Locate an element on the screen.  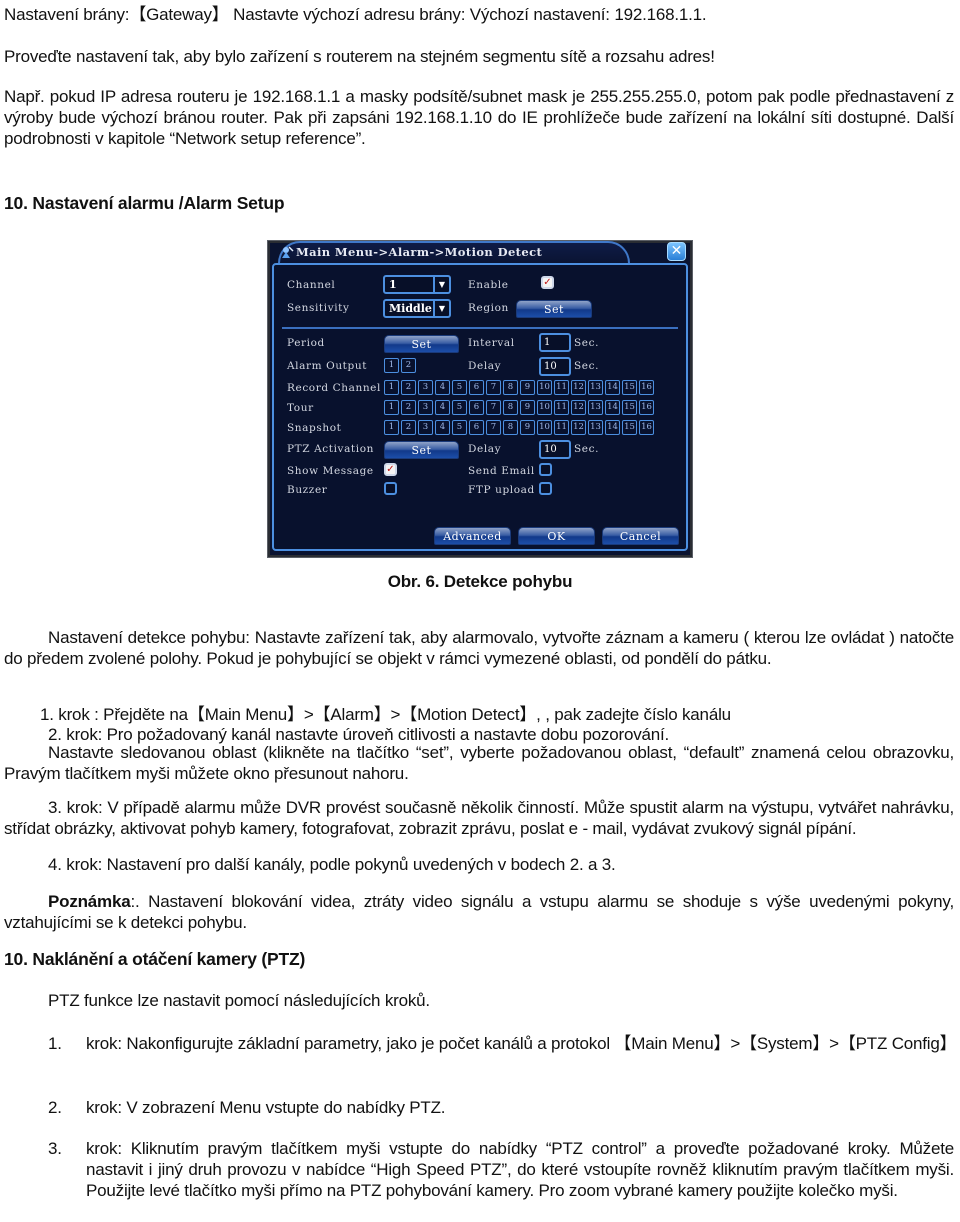
channel-select: 1 ▼ is located at coordinates (417, 284).